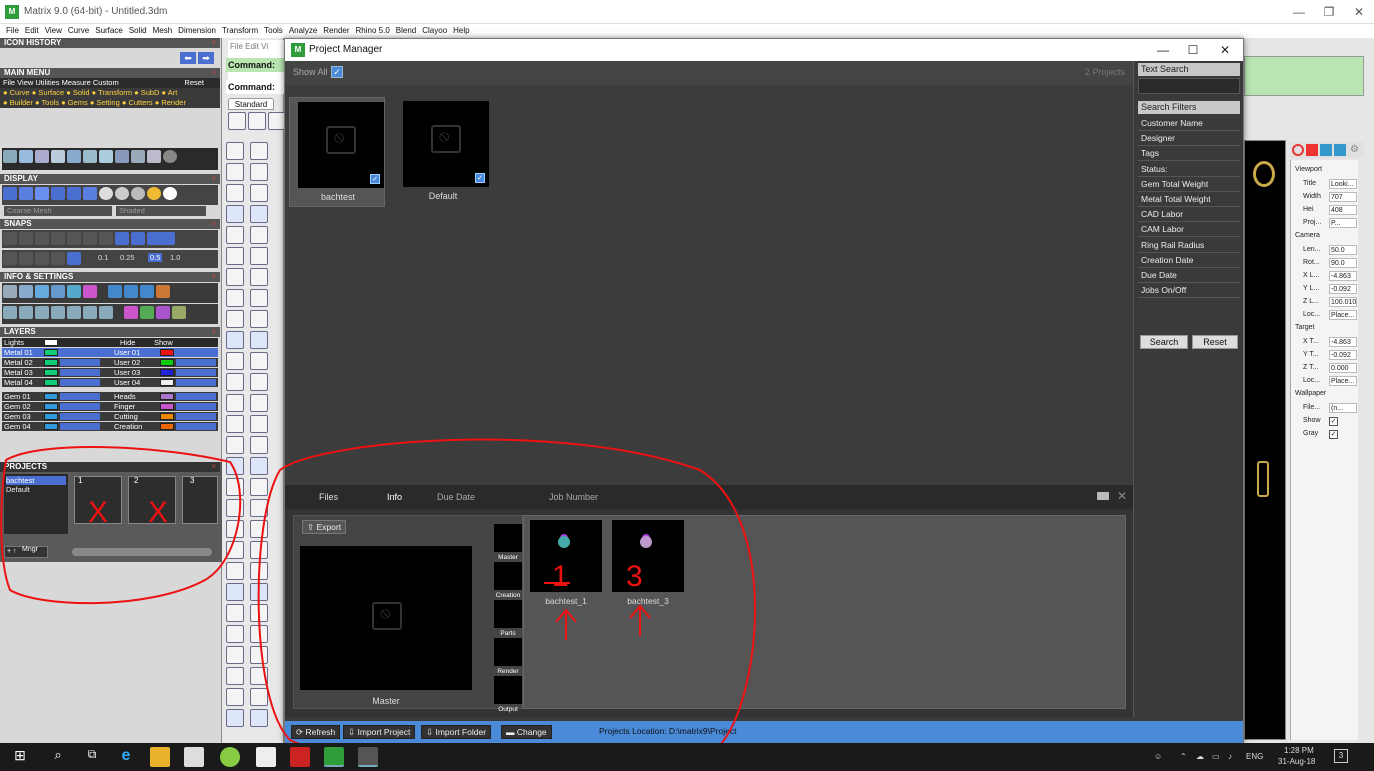  What do you see at coordinates (42, 291) in the screenshot?
I see `weight-icon` at bounding box center [42, 291].